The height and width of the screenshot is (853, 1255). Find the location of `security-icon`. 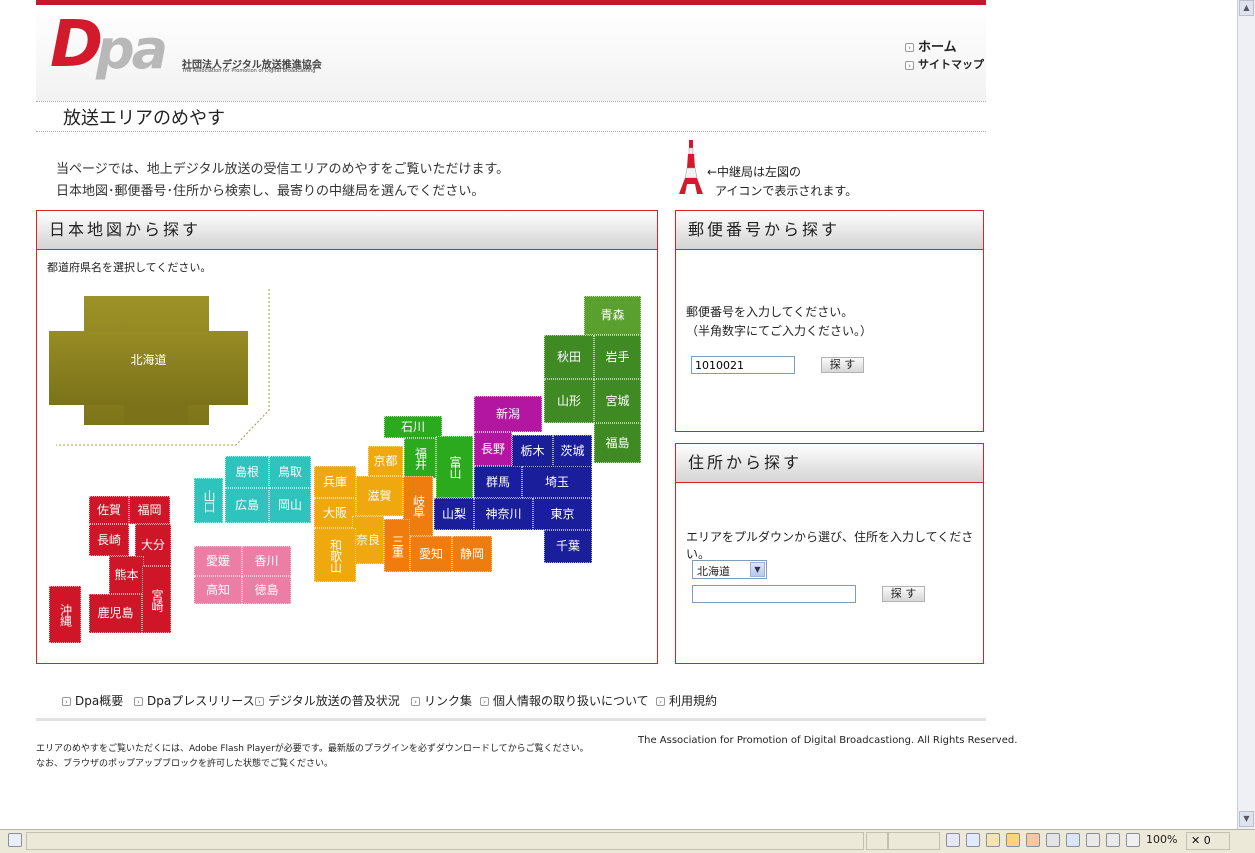

security-icon is located at coordinates (953, 840).